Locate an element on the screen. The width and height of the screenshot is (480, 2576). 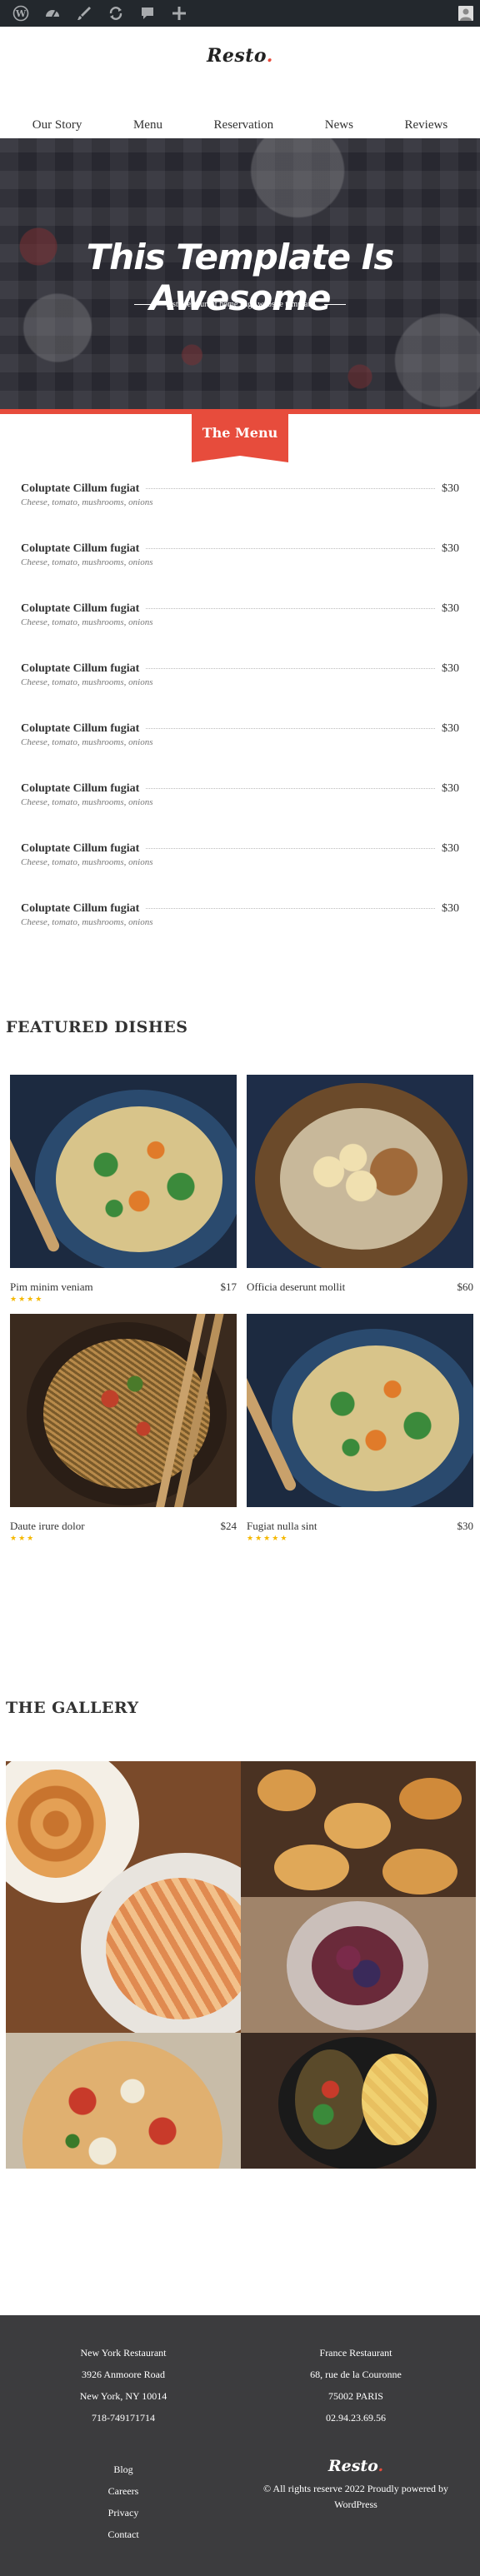
dish-name: Officia deserunt mollit is located at coordinates (296, 1287).